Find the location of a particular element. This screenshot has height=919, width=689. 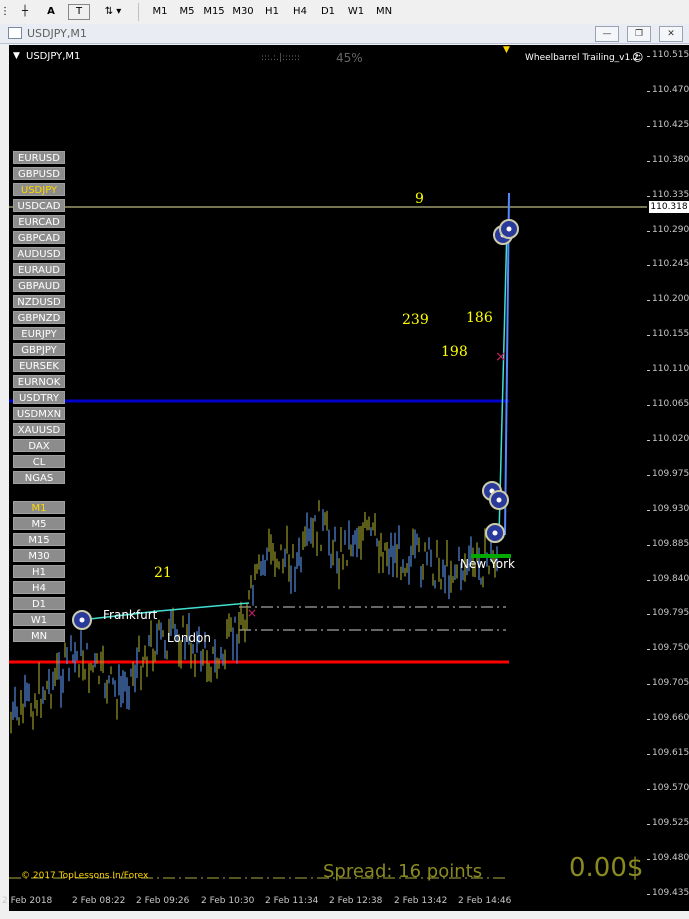

timeframe-button-h1: H1 is located at coordinates (39, 571).